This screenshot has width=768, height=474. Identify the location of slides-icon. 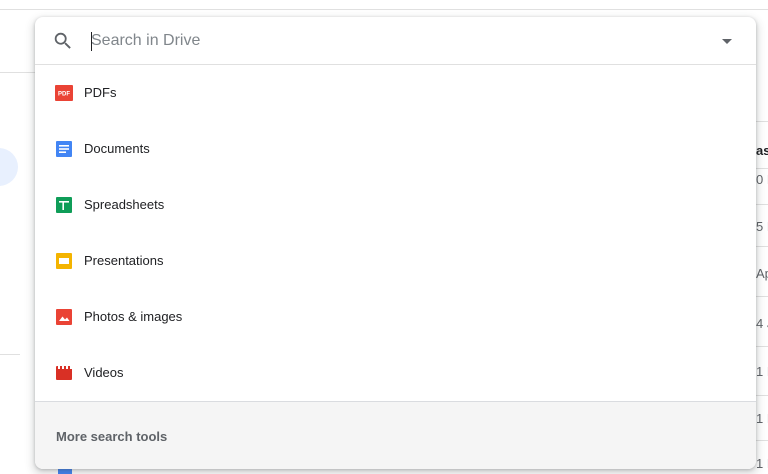
(64, 261).